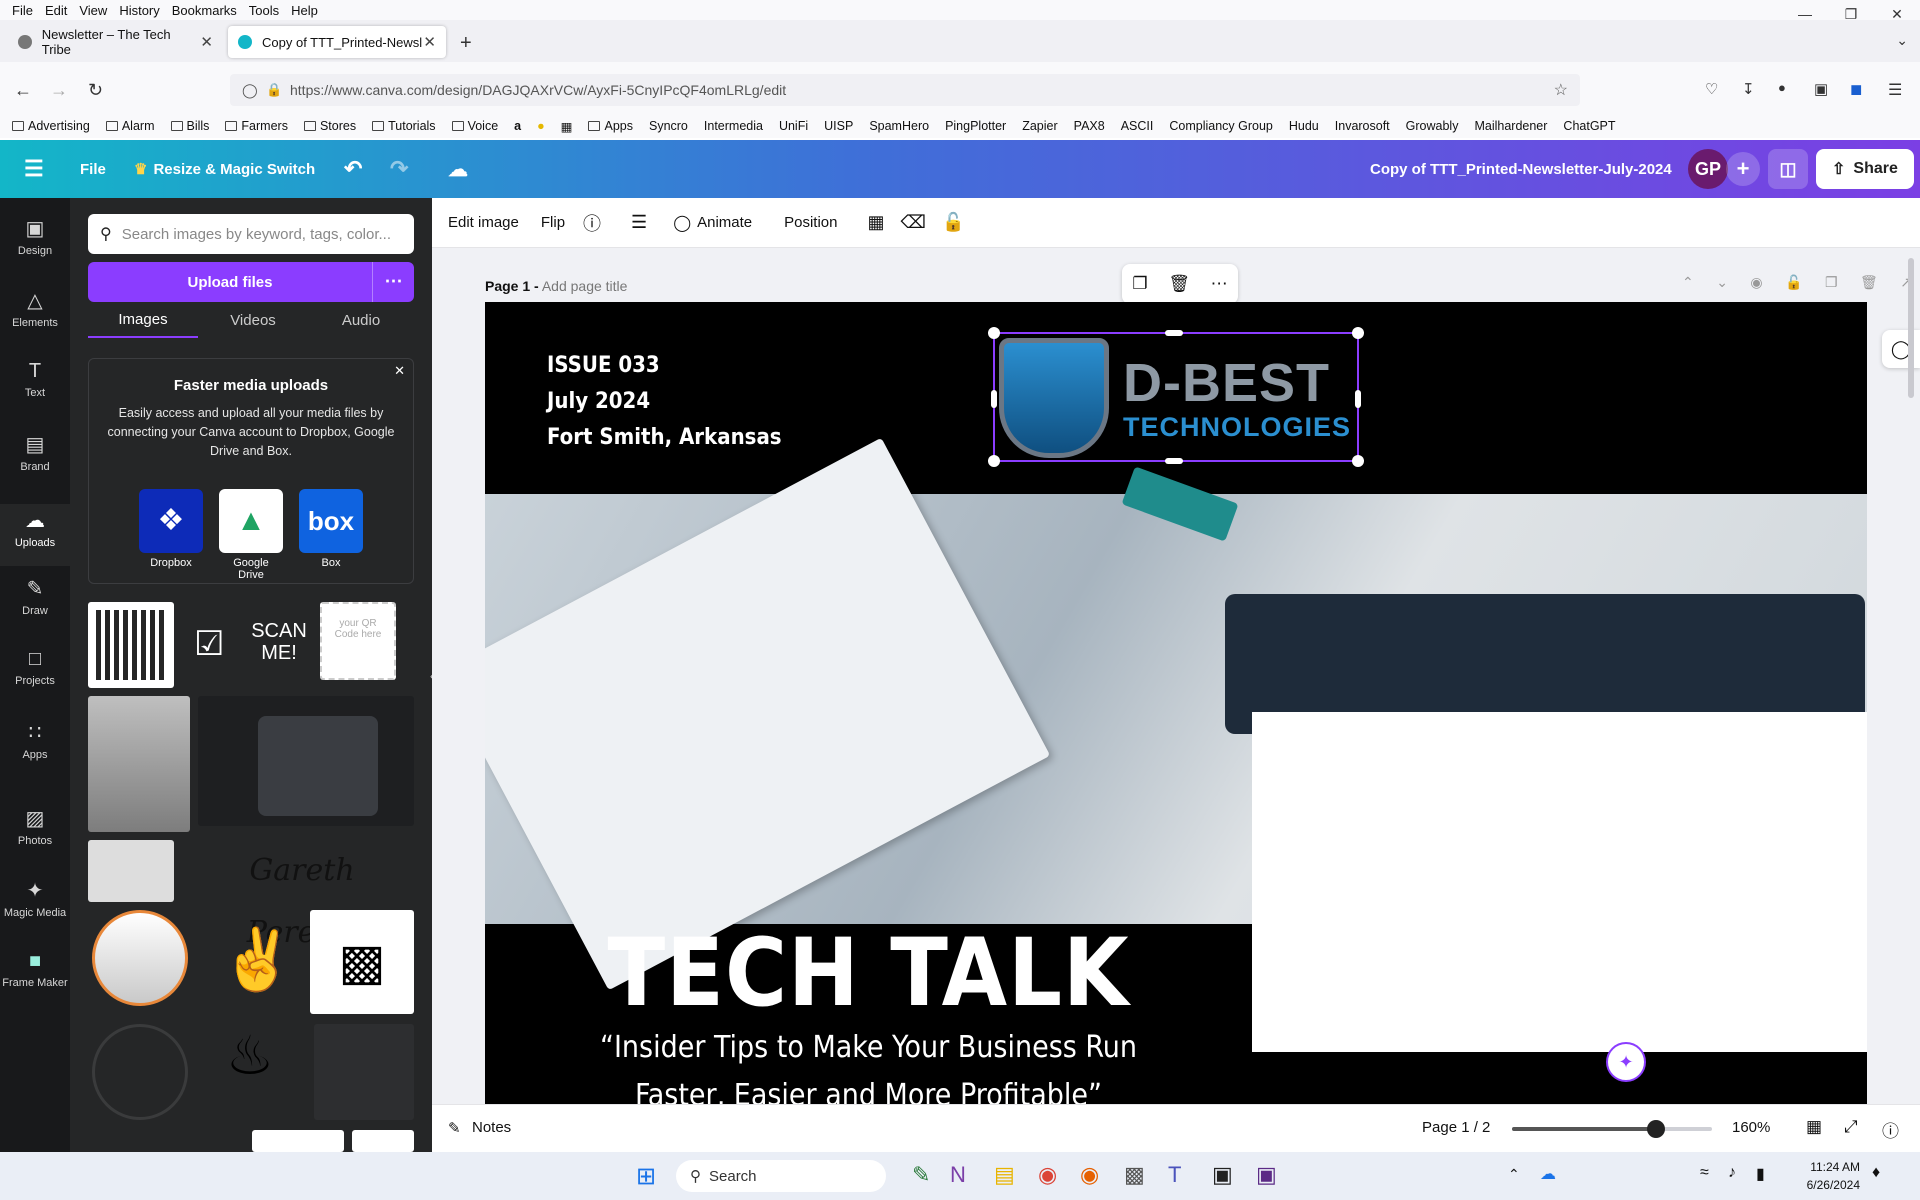 This screenshot has height=1200, width=1920. I want to click on tray-expand-icon: ⌃, so click(1514, 1174).